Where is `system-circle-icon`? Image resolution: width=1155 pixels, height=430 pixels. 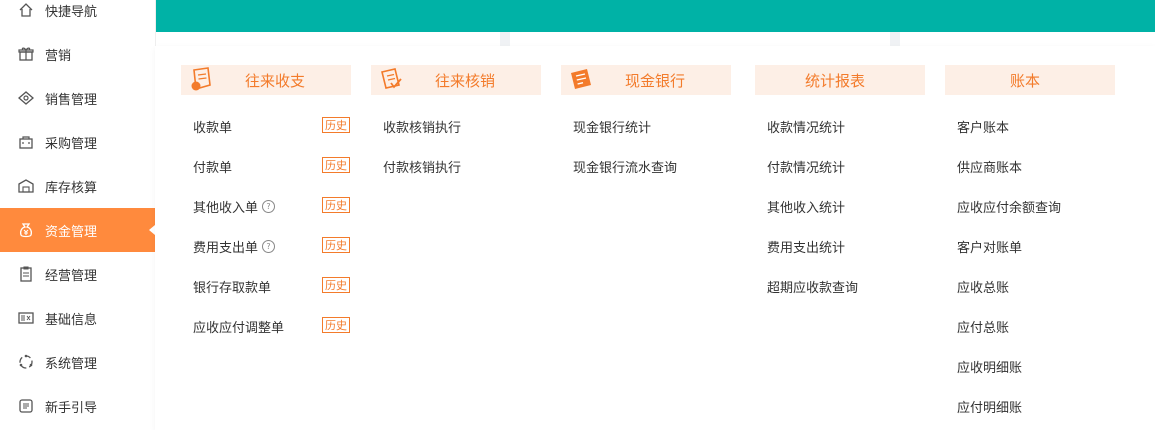 system-circle-icon is located at coordinates (26, 362).